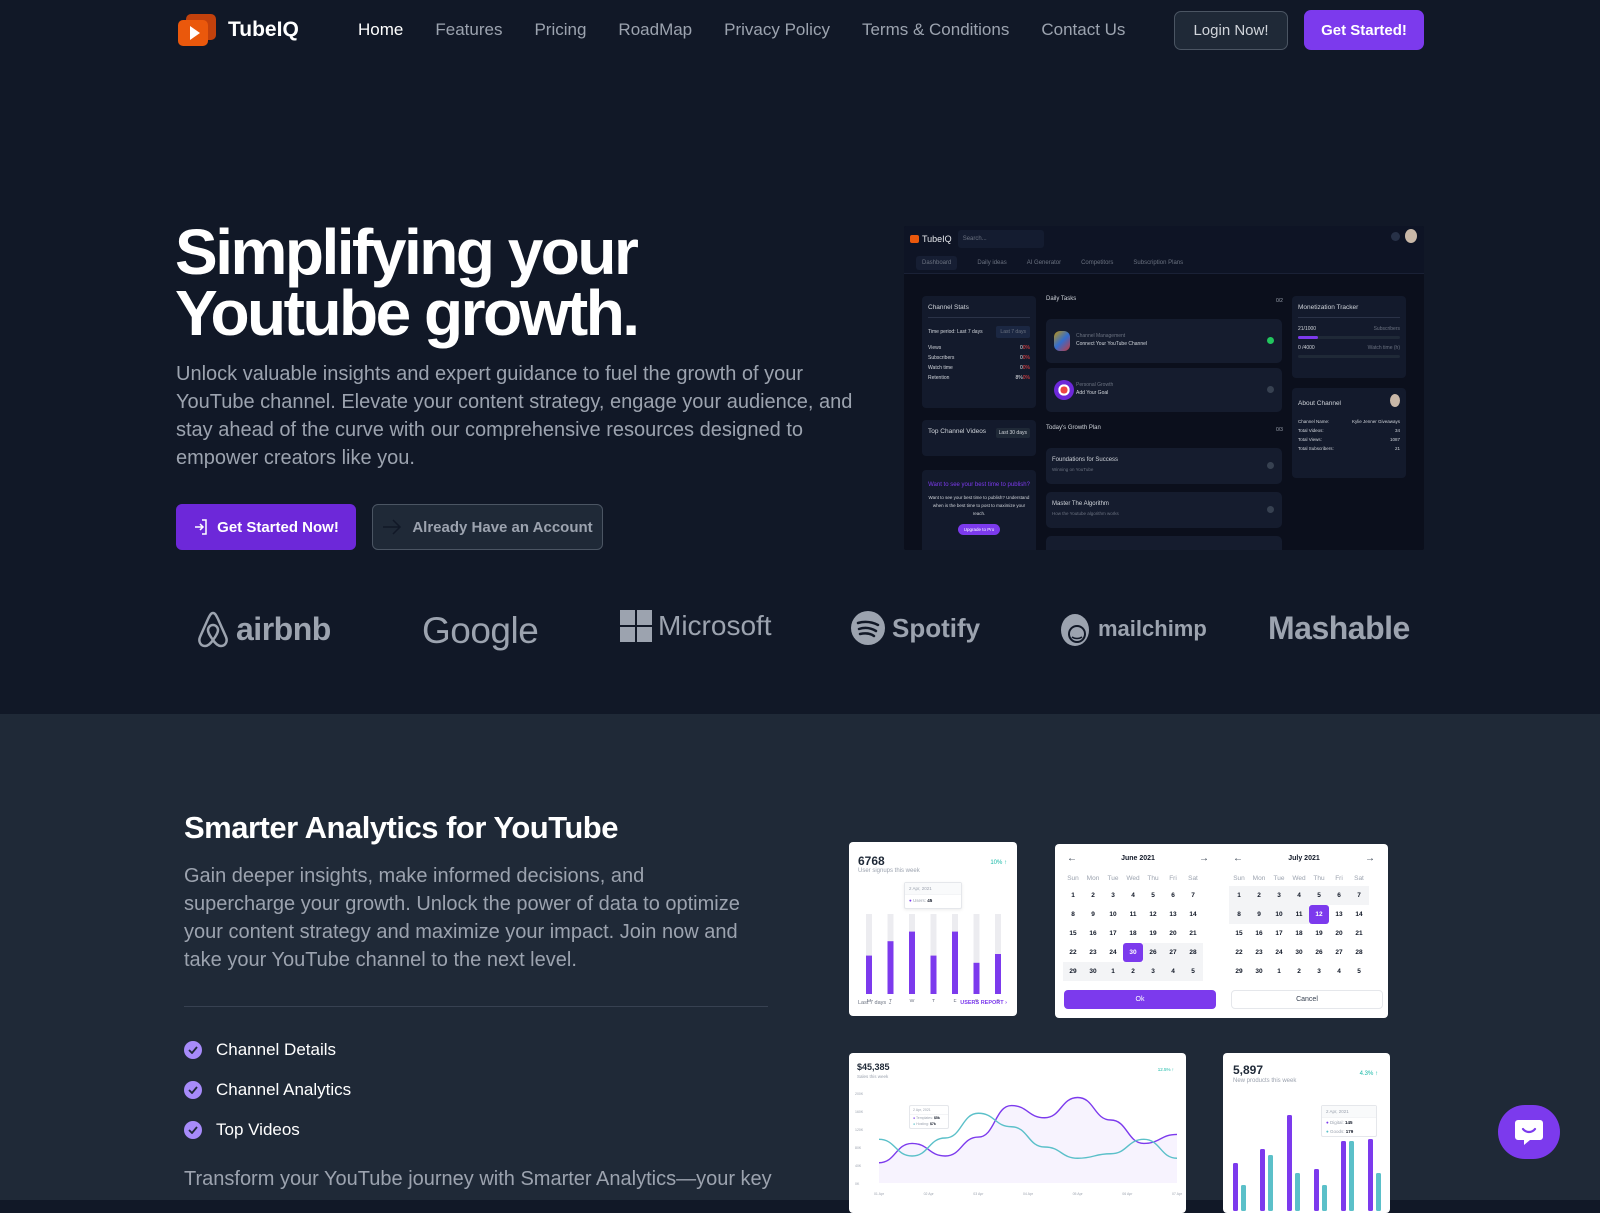 The image size is (1600, 1213). I want to click on brand-logo: TubeIQ, so click(237, 30).